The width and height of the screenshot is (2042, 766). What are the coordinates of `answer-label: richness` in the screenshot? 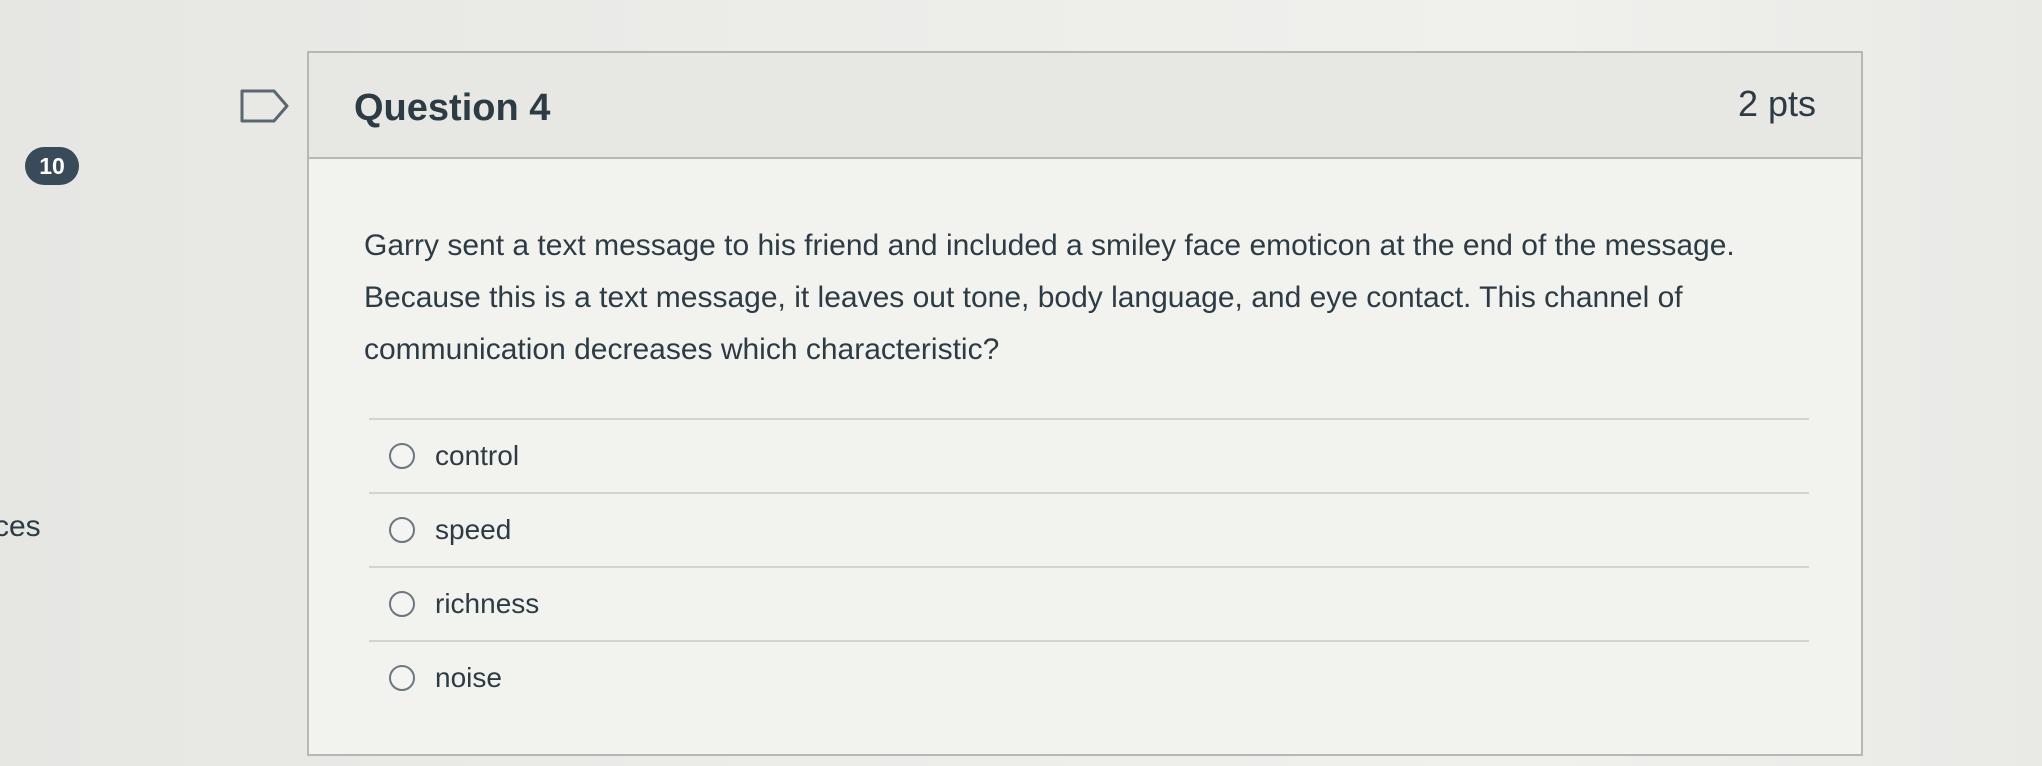 It's located at (487, 604).